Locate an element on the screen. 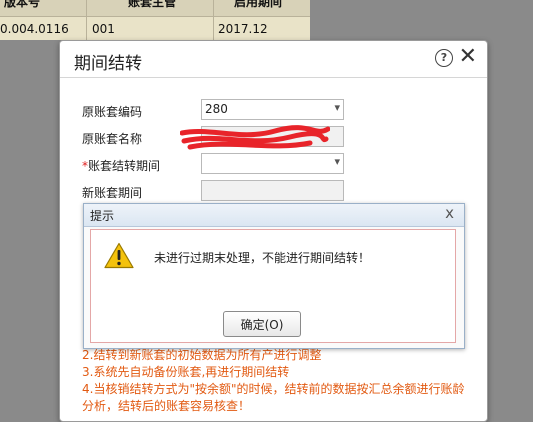 The image size is (533, 422). new-period-field is located at coordinates (272, 190).